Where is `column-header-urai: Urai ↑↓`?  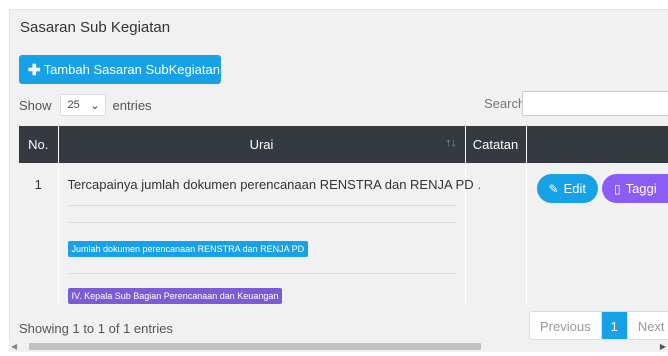
column-header-urai: Urai ↑↓ is located at coordinates (262, 144).